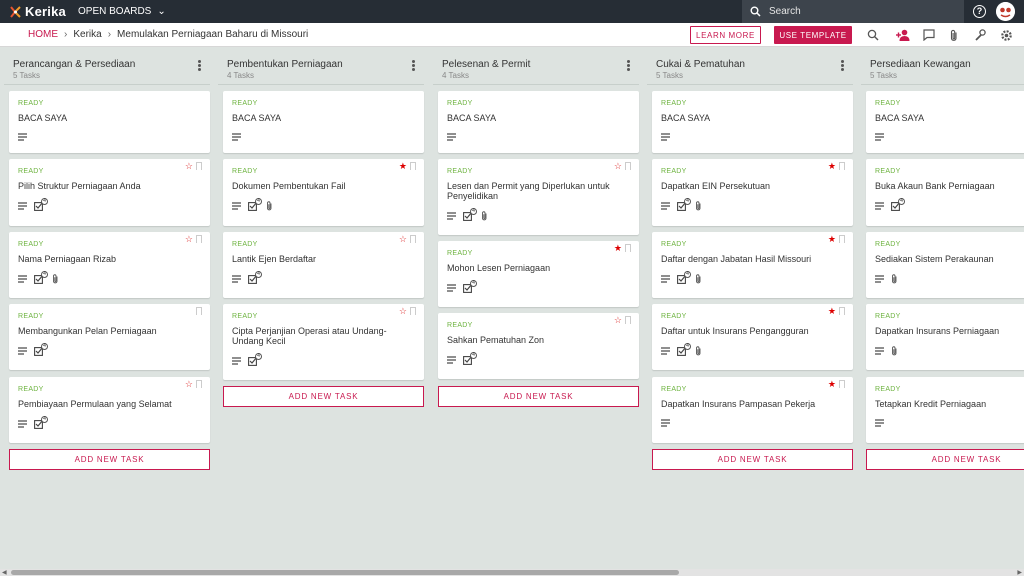 The image size is (1024, 576). Describe the element at coordinates (321, 66) in the screenshot. I see `column-header: Pembentukan Perniagaan 4 Tasks` at that location.